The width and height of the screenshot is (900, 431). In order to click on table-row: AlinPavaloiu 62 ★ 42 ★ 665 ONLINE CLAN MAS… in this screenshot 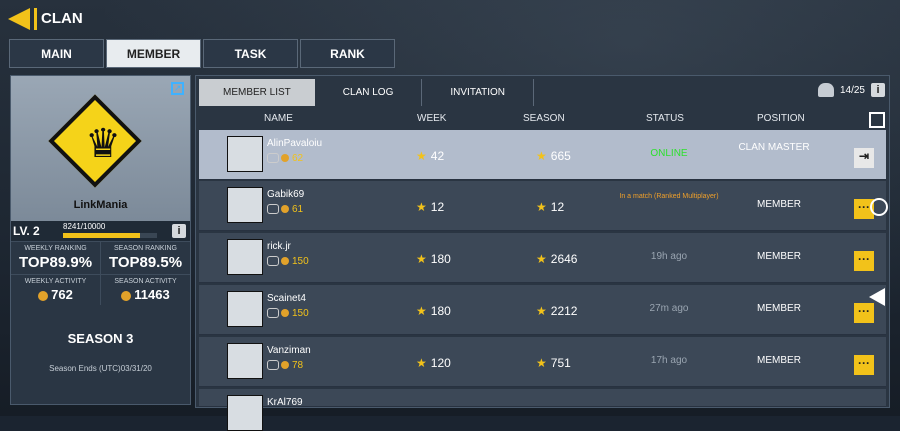, I will do `click(542, 155)`.